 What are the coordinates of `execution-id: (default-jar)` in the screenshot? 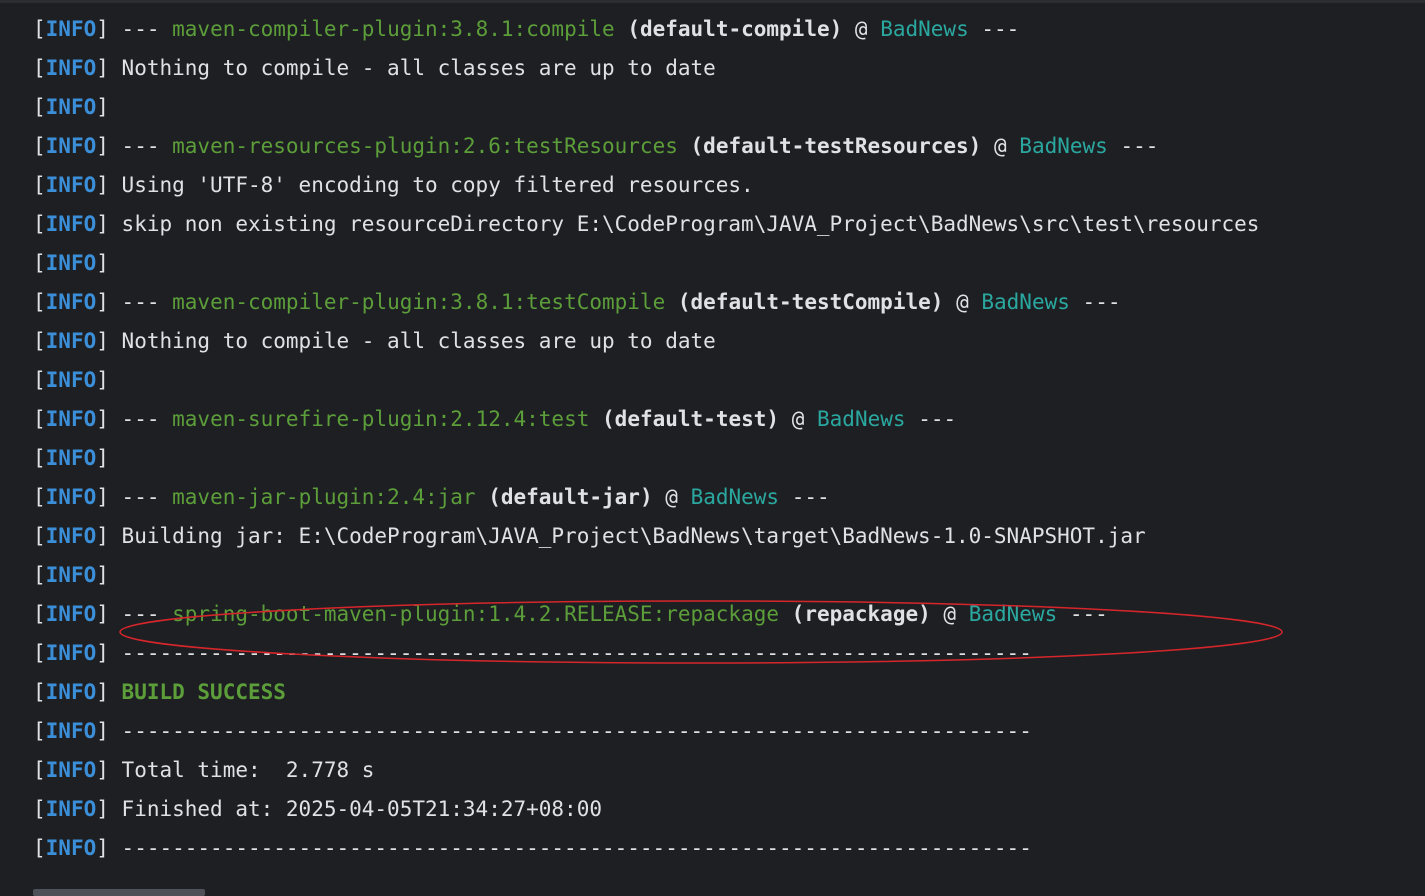 It's located at (570, 497).